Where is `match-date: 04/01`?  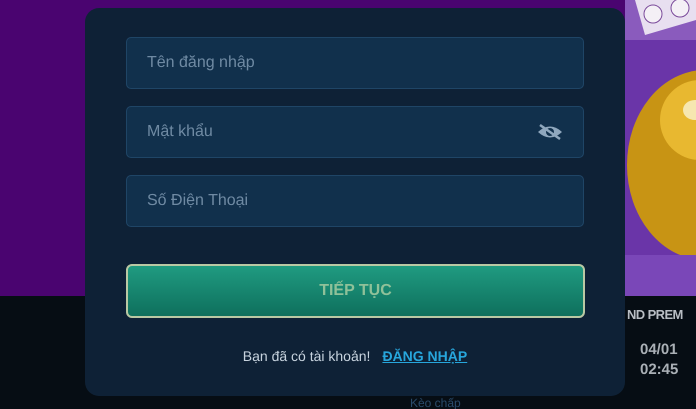
match-date: 04/01 is located at coordinates (659, 350).